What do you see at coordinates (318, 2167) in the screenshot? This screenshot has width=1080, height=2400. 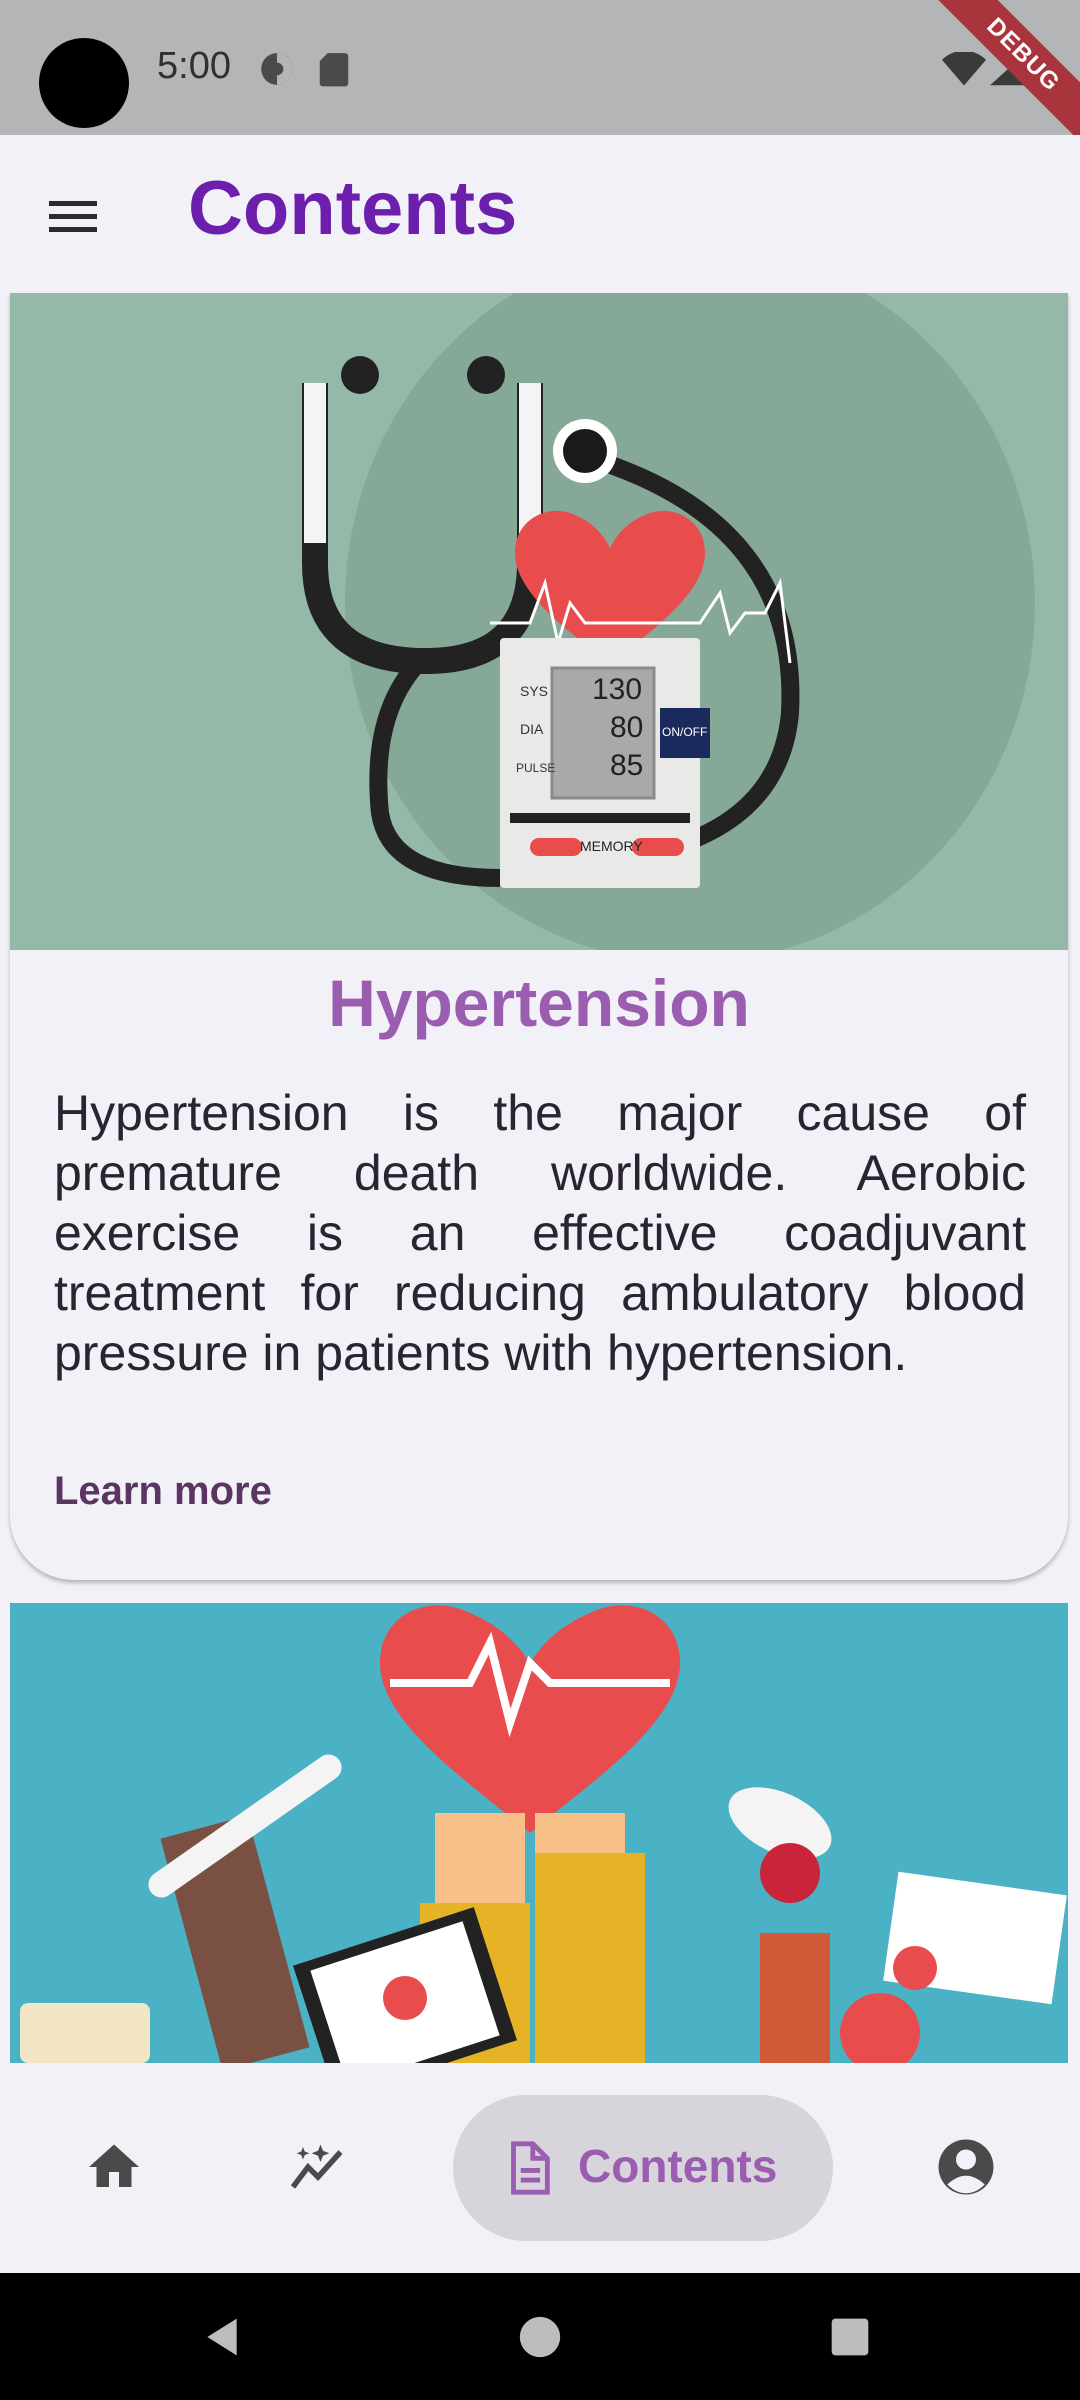 I see `insights-icon` at bounding box center [318, 2167].